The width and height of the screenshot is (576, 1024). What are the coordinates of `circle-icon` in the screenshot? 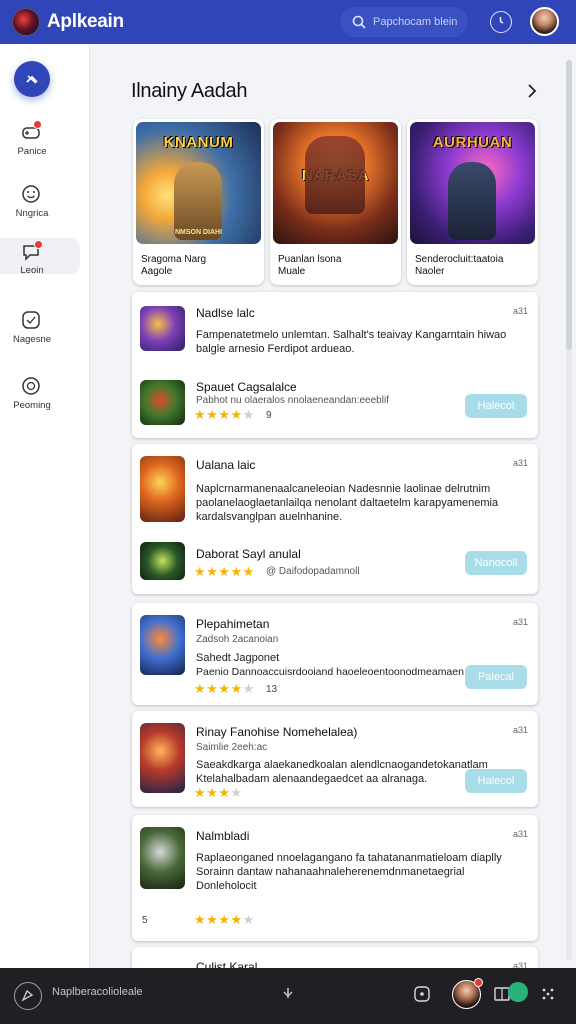 It's located at (31, 386).